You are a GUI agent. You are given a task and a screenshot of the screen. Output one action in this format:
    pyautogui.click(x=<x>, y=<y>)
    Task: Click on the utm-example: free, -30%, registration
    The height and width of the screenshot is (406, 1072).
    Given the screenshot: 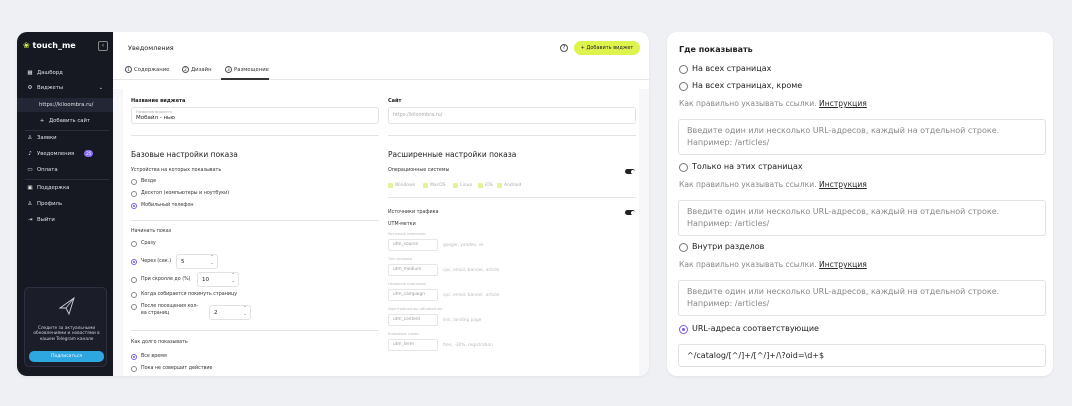 What is the action you would take?
    pyautogui.click(x=468, y=345)
    